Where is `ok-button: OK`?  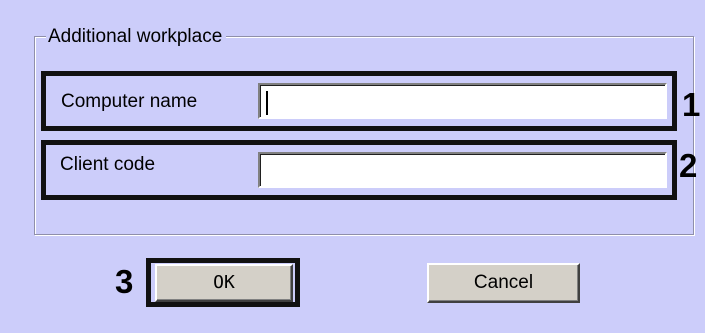
ok-button: OK is located at coordinates (224, 283).